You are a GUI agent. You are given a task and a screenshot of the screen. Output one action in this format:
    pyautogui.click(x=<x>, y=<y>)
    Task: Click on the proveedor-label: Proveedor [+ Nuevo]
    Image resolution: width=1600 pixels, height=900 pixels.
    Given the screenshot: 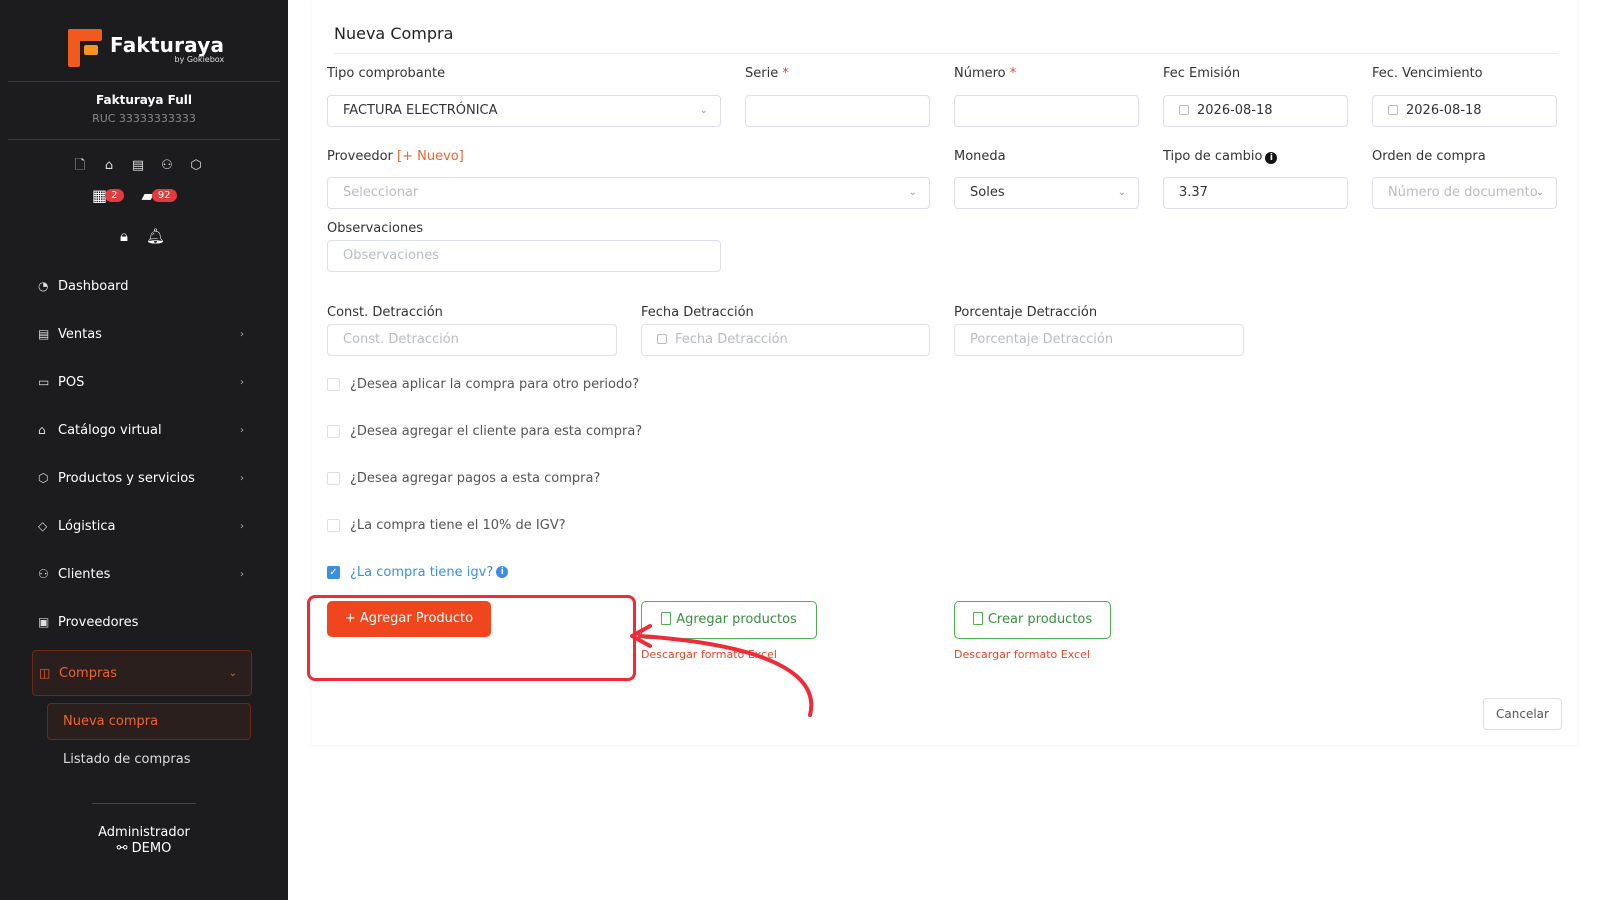 What is the action you would take?
    pyautogui.click(x=395, y=156)
    